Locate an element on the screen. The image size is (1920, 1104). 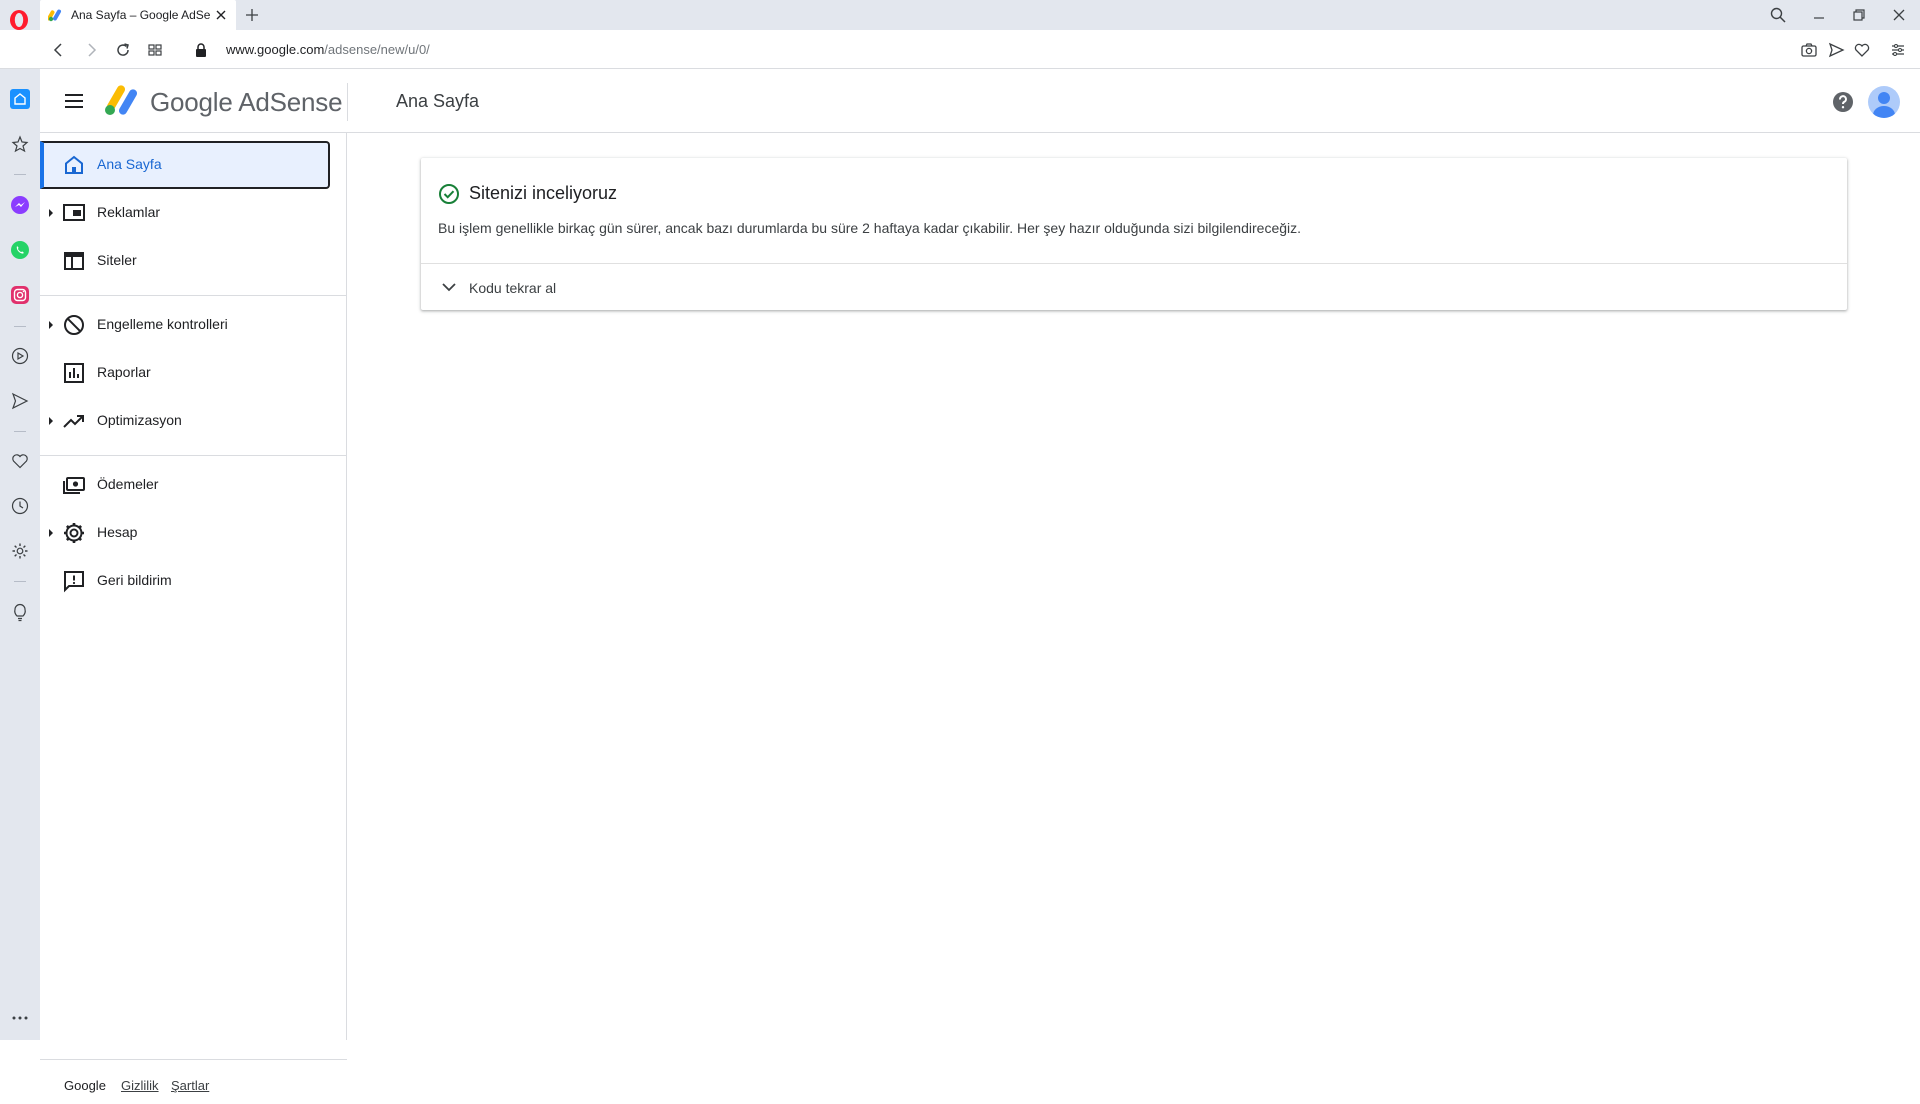
nav-item-sites: Siteler is located at coordinates (185, 261).